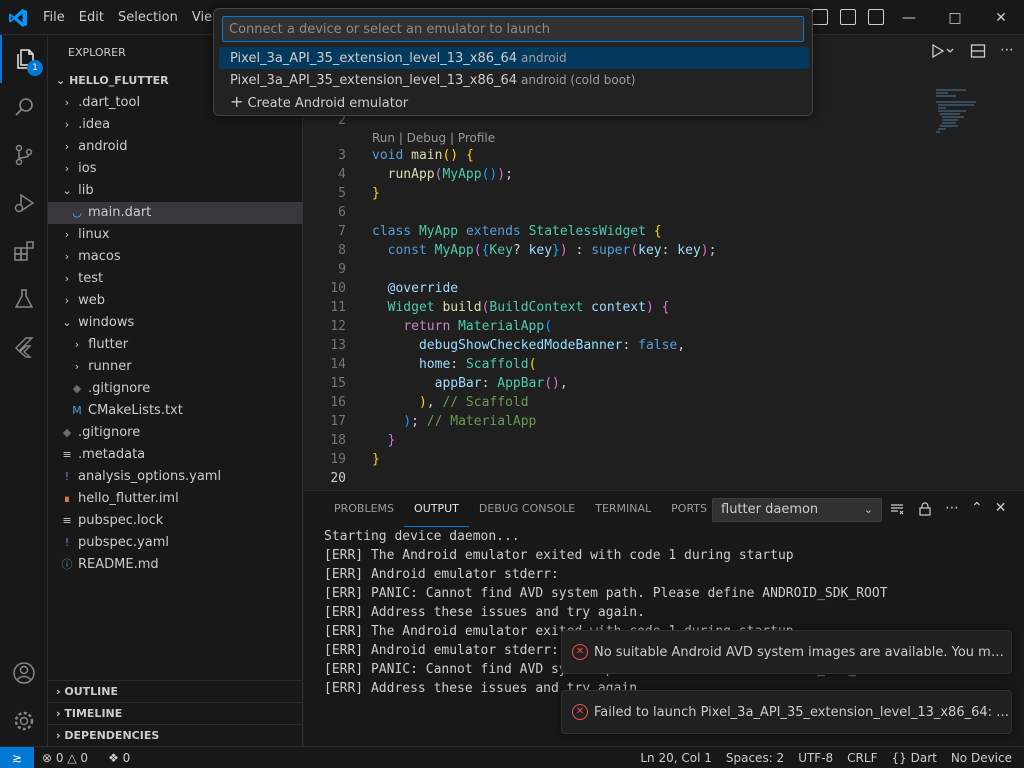 The image size is (1024, 768). I want to click on tree-folder: › android, so click(175, 147).